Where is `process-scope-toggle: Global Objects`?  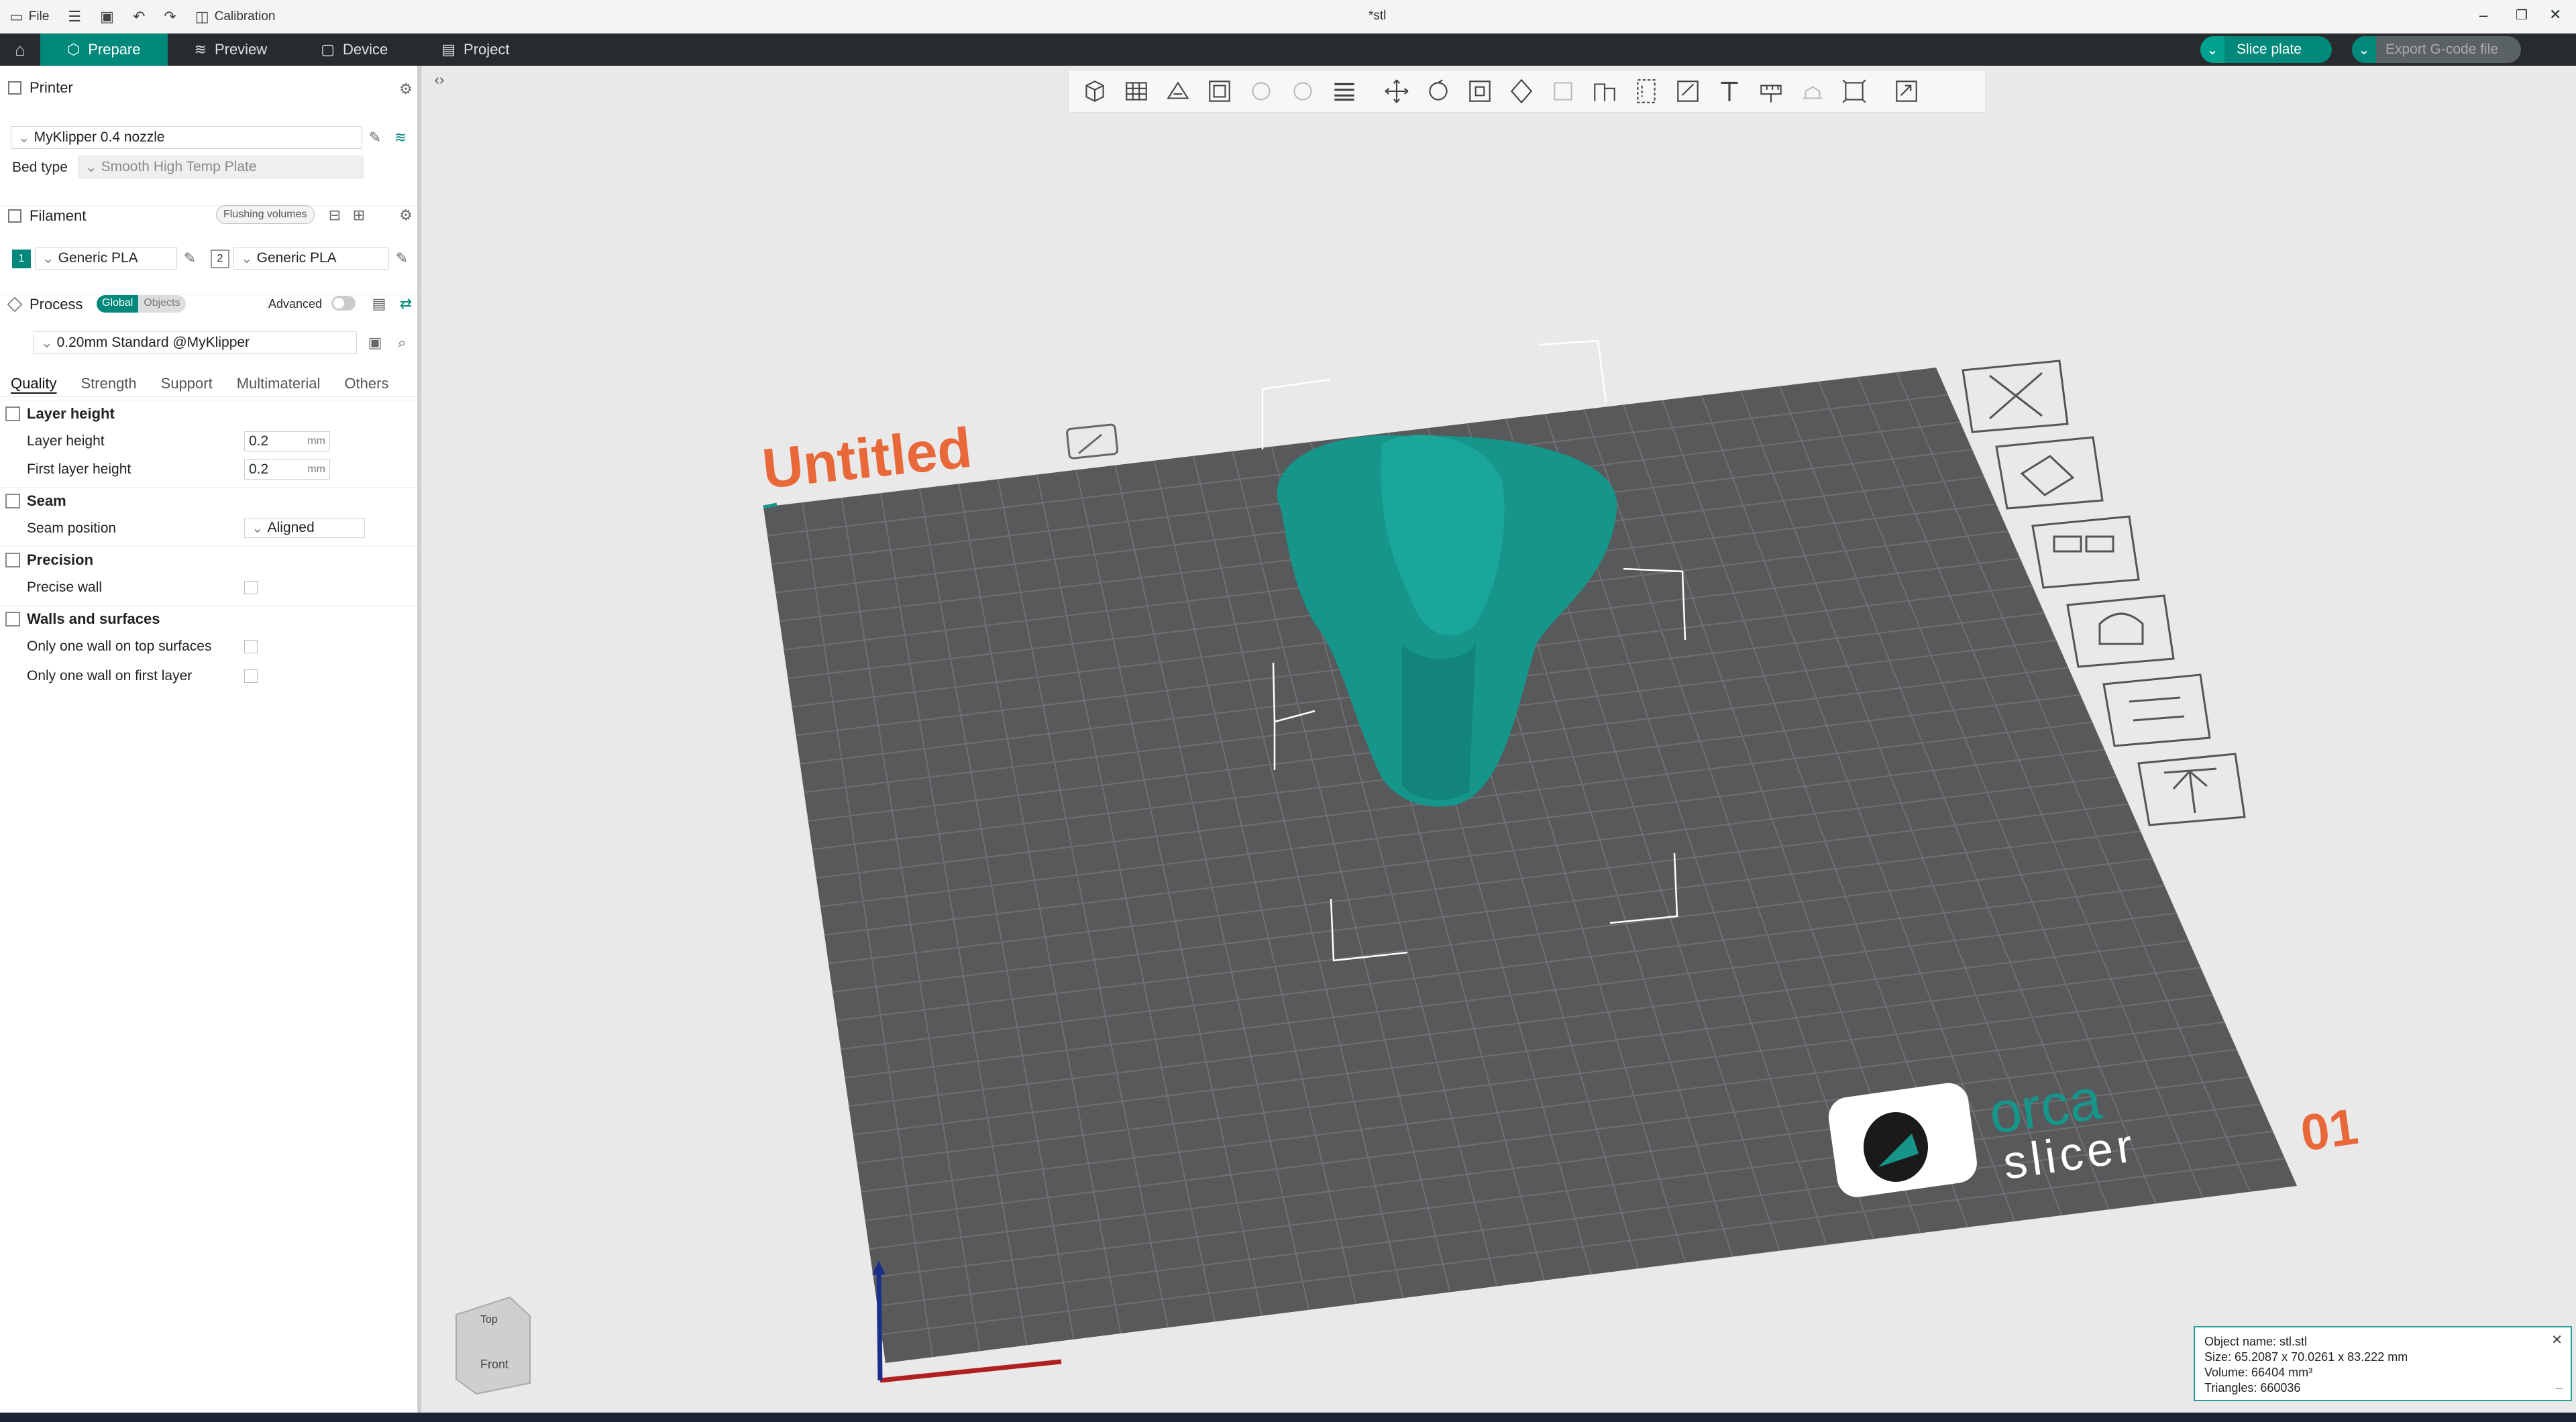
process-scope-toggle: Global Objects is located at coordinates (141, 304).